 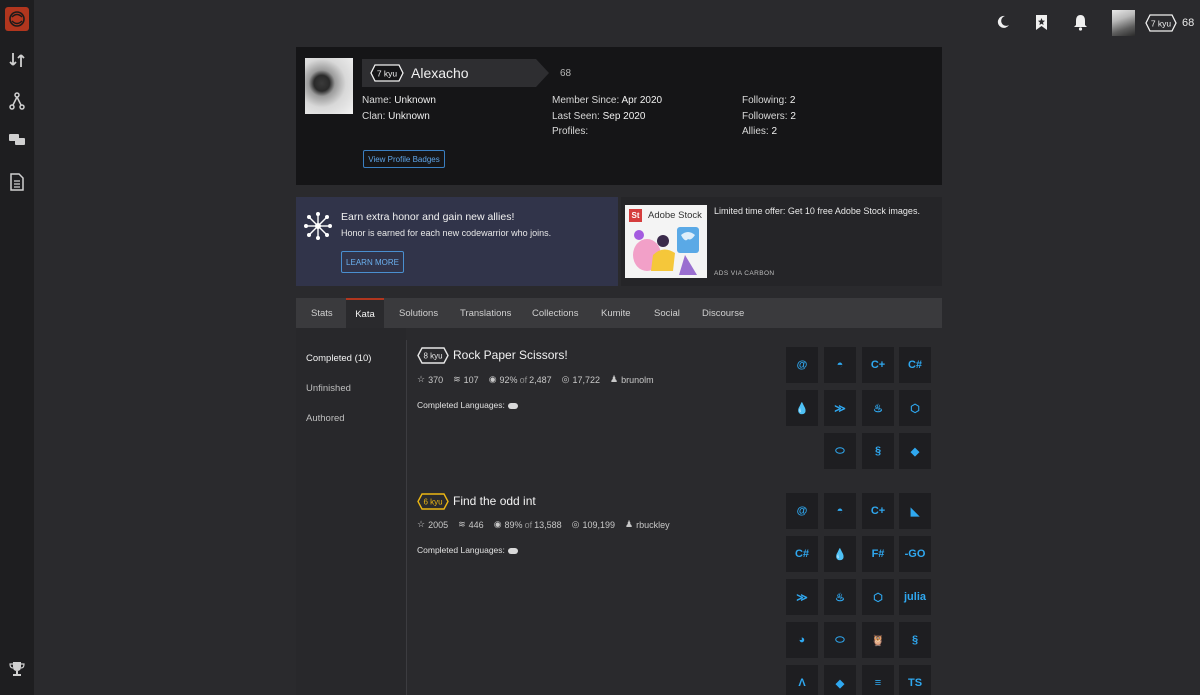 What do you see at coordinates (351, 511) in the screenshot?
I see `kata-filter-nav: Completed (10) Unfinished Authored` at bounding box center [351, 511].